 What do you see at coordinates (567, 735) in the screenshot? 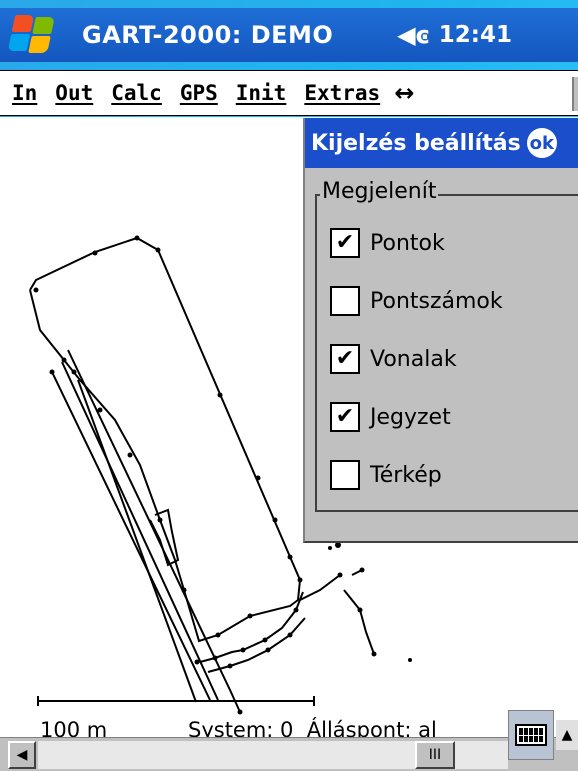
I see `sip-arrow-button: ▲` at bounding box center [567, 735].